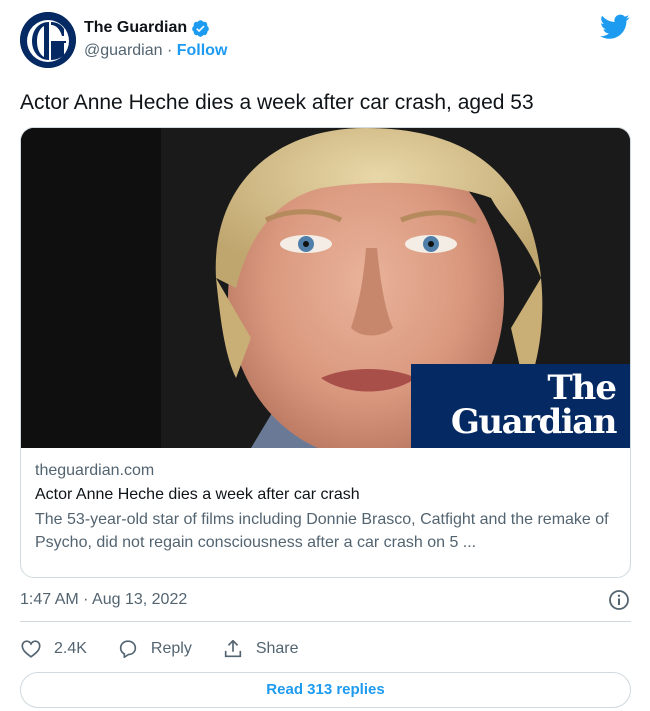  Describe the element at coordinates (200, 28) in the screenshot. I see `verified-badge-icon` at that location.